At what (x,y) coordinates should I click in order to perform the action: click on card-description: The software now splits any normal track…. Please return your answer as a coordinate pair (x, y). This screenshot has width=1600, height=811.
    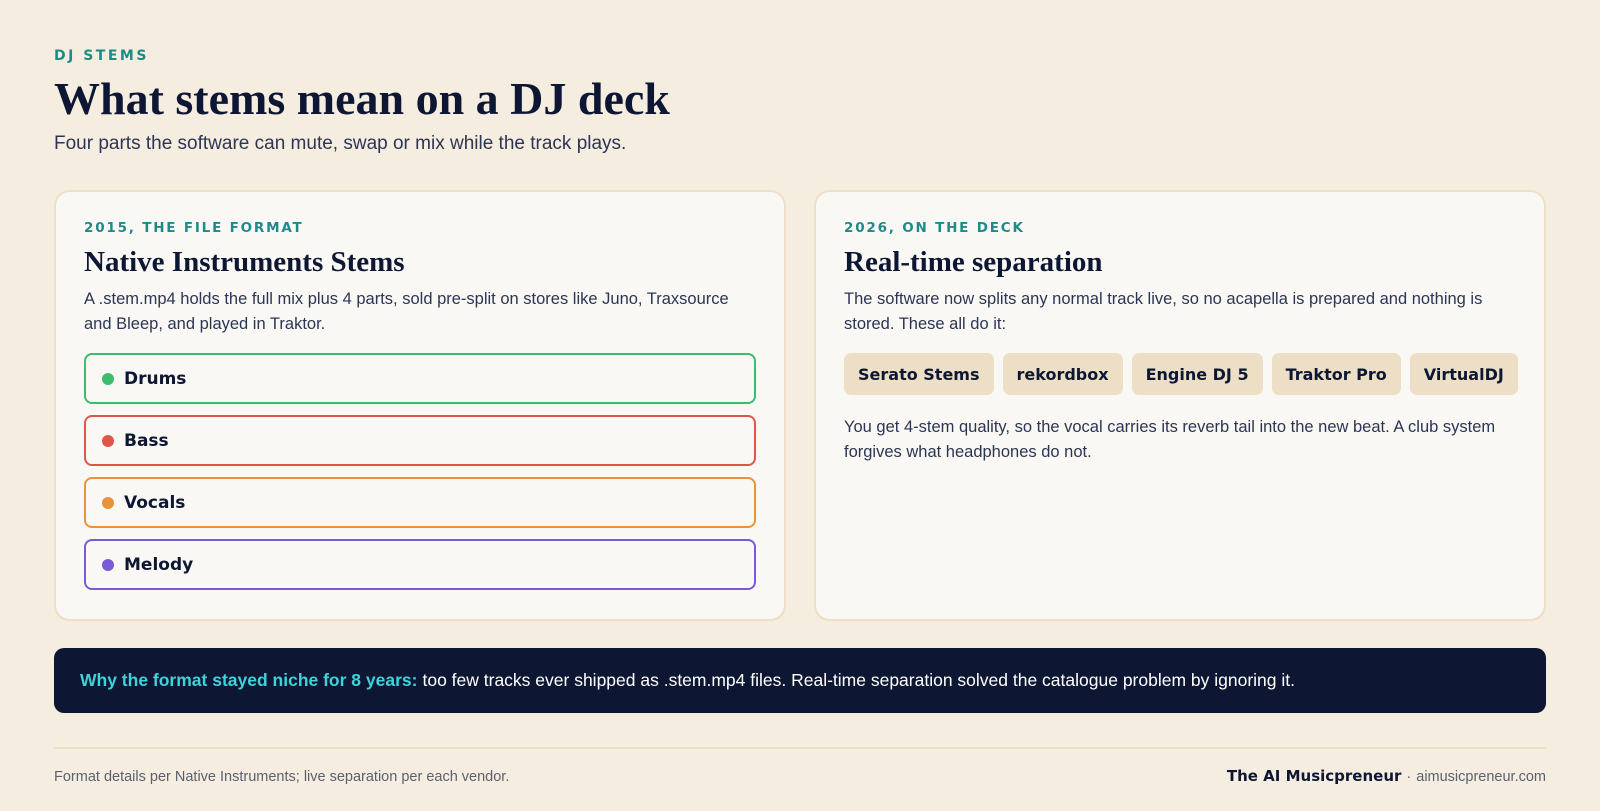
    Looking at the image, I should click on (1163, 311).